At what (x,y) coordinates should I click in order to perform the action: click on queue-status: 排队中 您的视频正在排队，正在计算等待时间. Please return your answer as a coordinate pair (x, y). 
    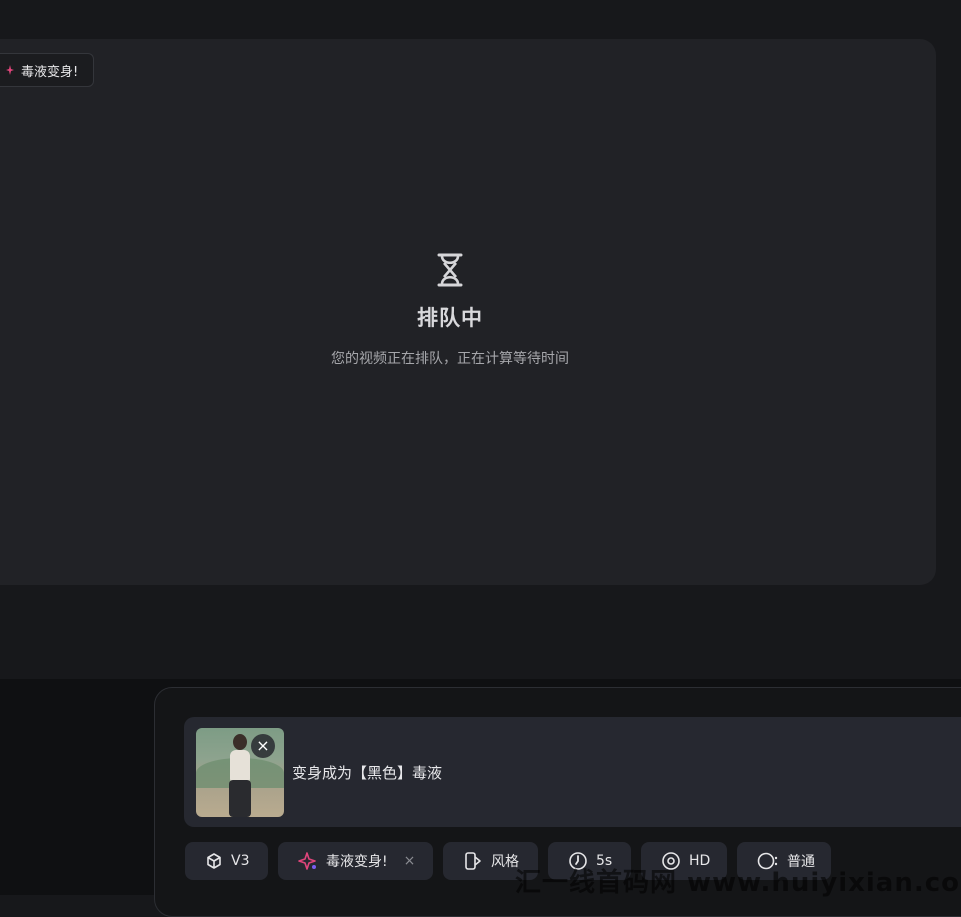
    Looking at the image, I should click on (450, 310).